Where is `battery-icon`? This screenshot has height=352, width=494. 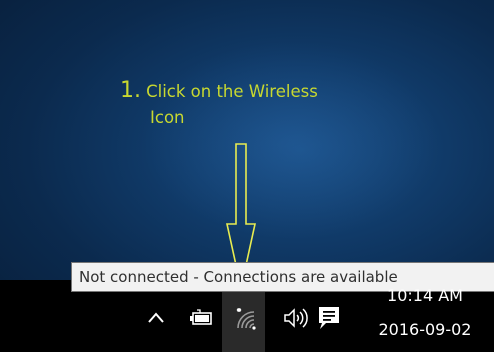 battery-icon is located at coordinates (201, 318).